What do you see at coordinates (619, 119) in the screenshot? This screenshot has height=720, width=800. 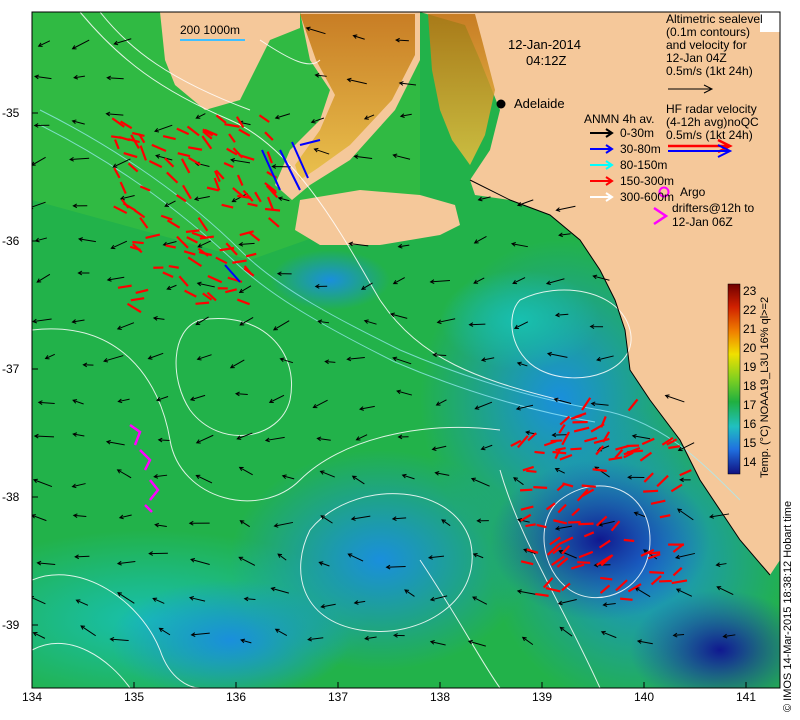 I see `anmn-legend-title: ANMN 4h av.` at bounding box center [619, 119].